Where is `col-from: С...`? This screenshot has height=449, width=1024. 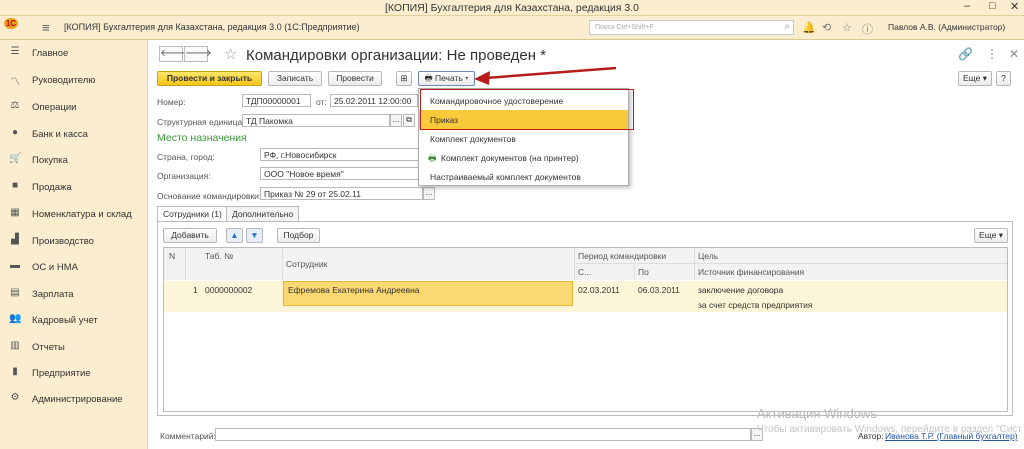
col-from: С... is located at coordinates (584, 272).